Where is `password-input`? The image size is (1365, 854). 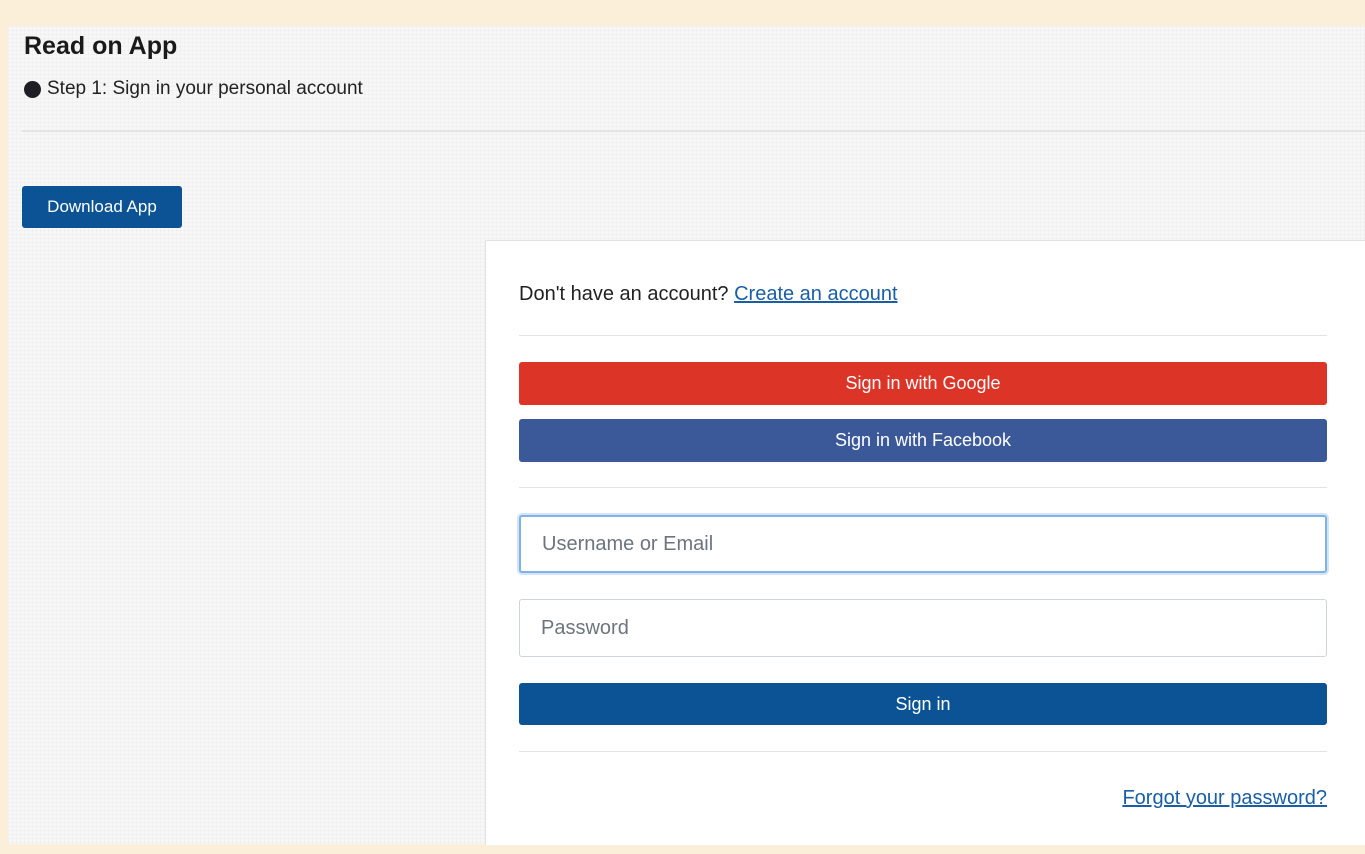
password-input is located at coordinates (923, 628).